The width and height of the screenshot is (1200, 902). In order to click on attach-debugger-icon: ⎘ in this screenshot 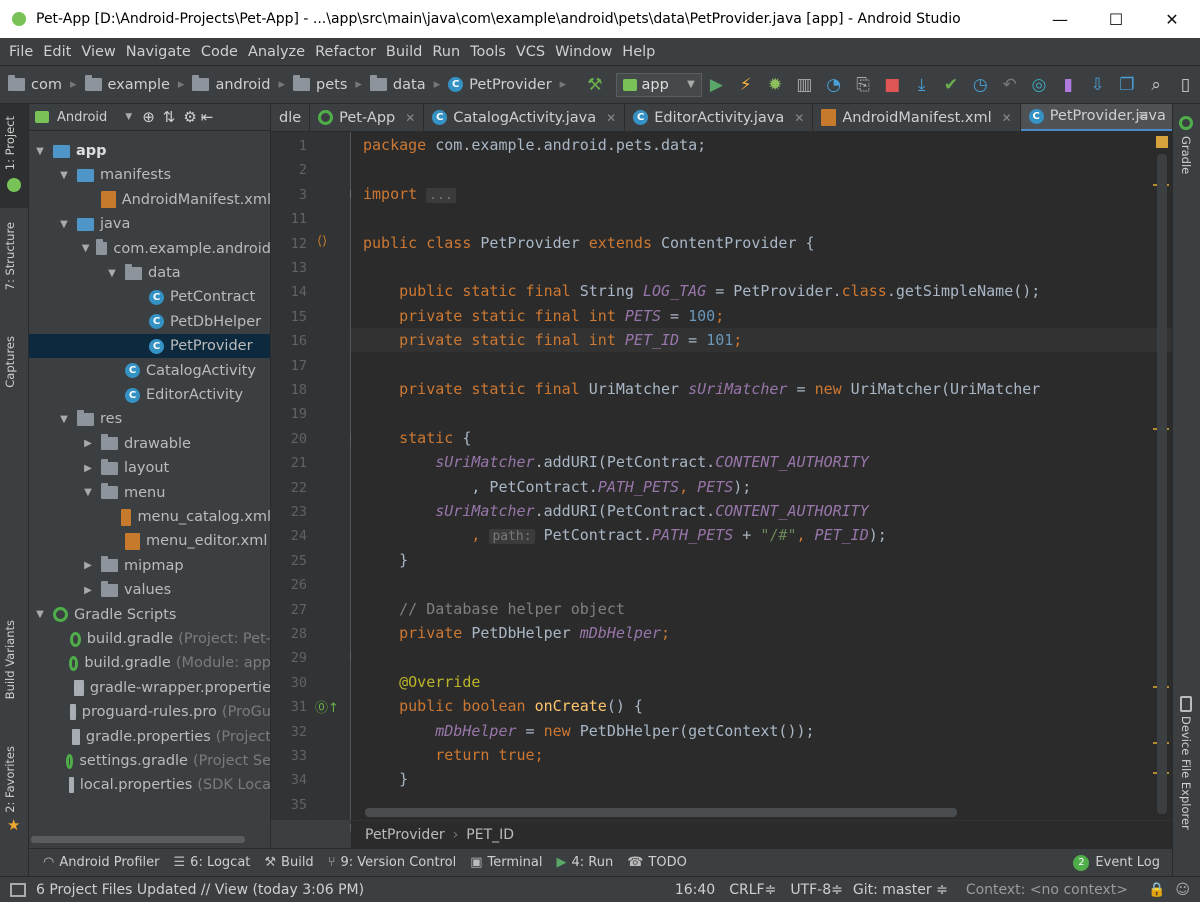, I will do `click(862, 85)`.